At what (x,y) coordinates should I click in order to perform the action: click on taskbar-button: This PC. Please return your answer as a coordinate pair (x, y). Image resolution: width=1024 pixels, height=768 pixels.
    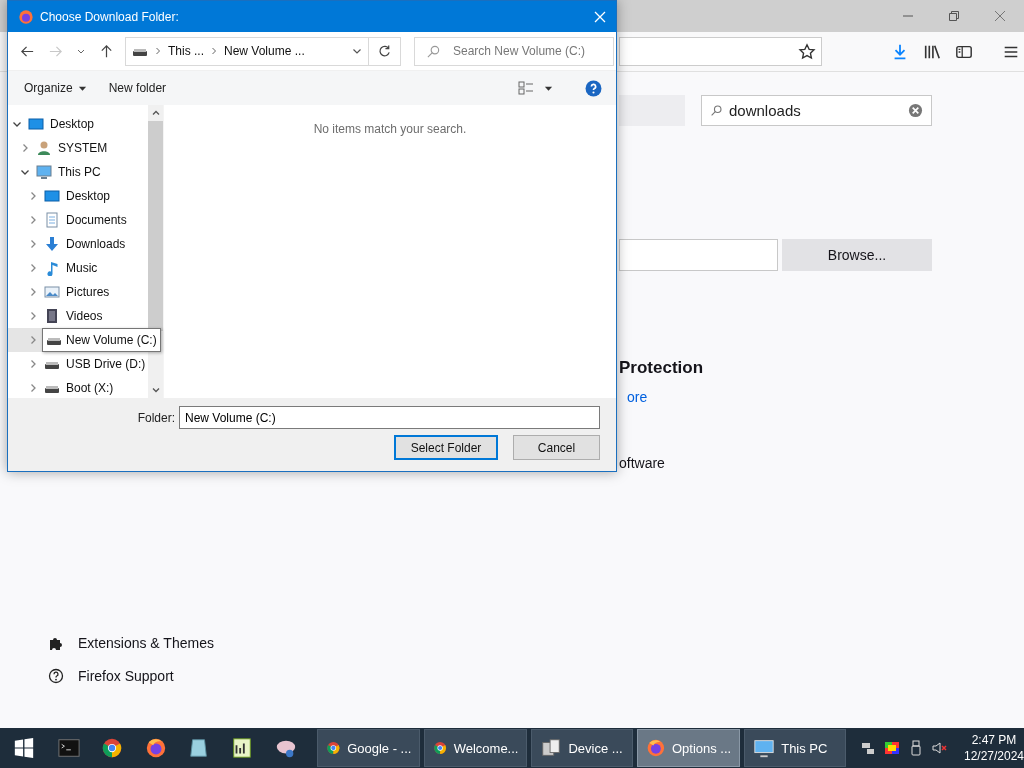
    Looking at the image, I should click on (795, 748).